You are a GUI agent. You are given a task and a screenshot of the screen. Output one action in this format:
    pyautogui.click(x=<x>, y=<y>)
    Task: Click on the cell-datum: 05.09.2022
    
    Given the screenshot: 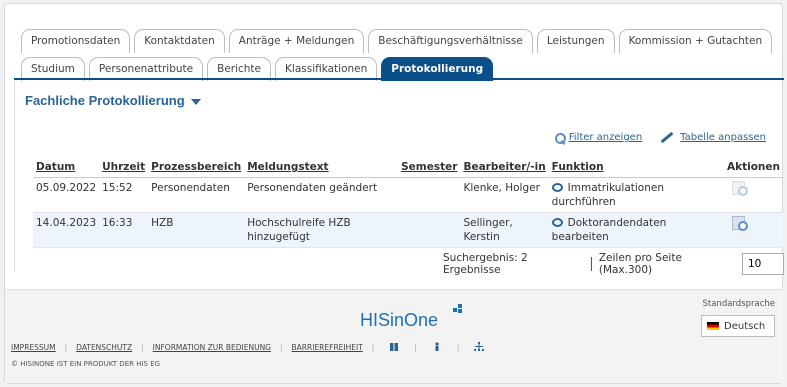 What is the action you would take?
    pyautogui.click(x=66, y=195)
    